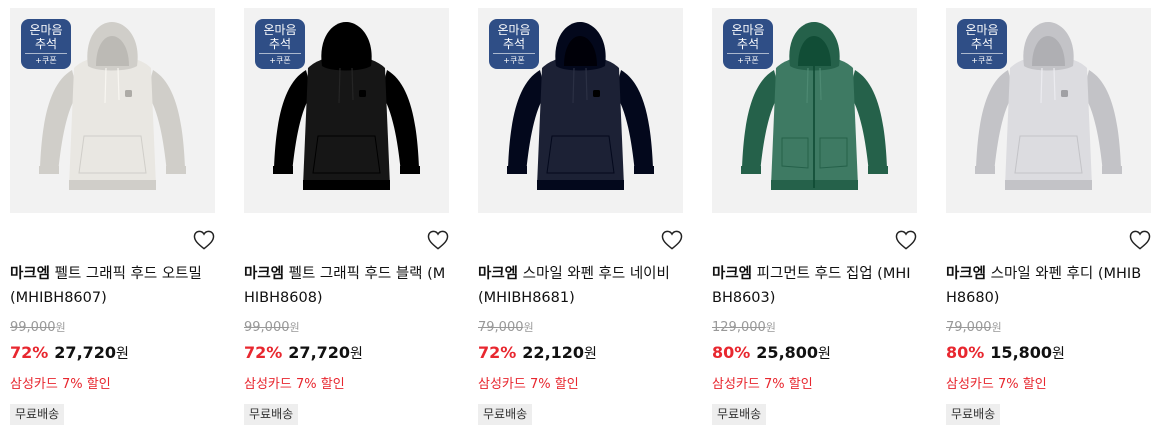 The height and width of the screenshot is (436, 1155). I want to click on product-title: 마크엠 펠트 그래픽 후드 블랙 (MHIBH8608), so click(346, 286).